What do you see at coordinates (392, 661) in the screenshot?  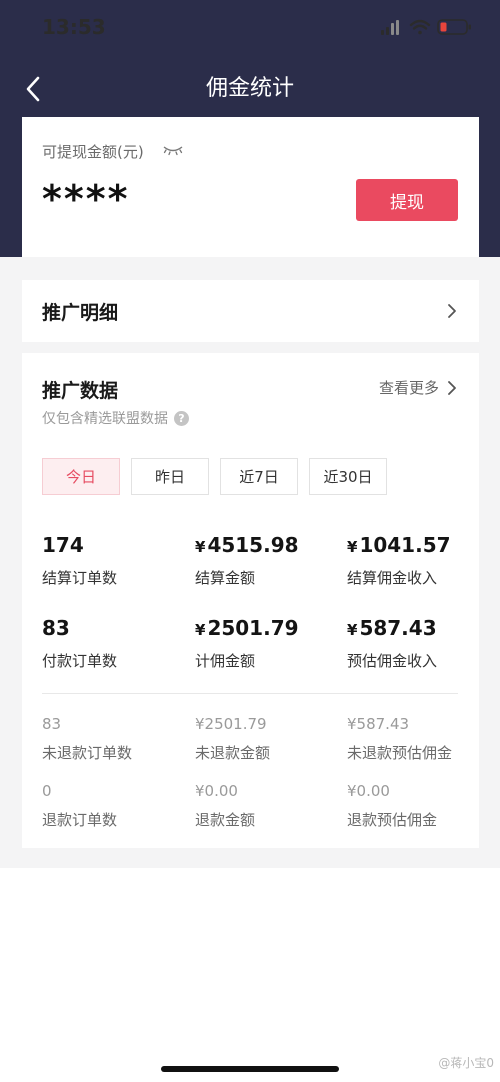 I see `stat-label: 预估佣金收入` at bounding box center [392, 661].